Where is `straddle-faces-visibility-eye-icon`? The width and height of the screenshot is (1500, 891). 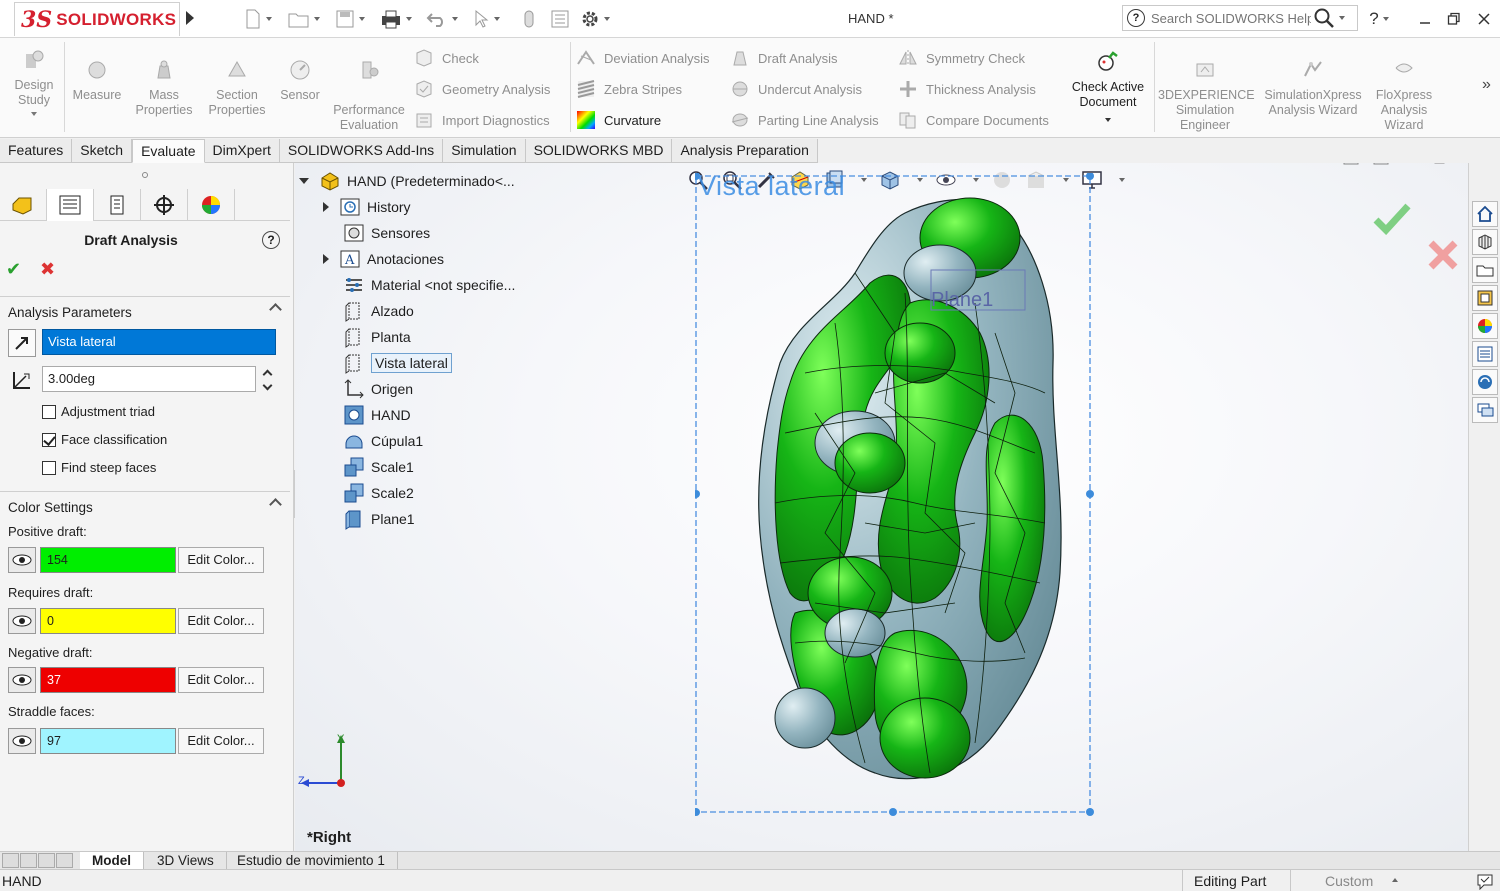 straddle-faces-visibility-eye-icon is located at coordinates (22, 741).